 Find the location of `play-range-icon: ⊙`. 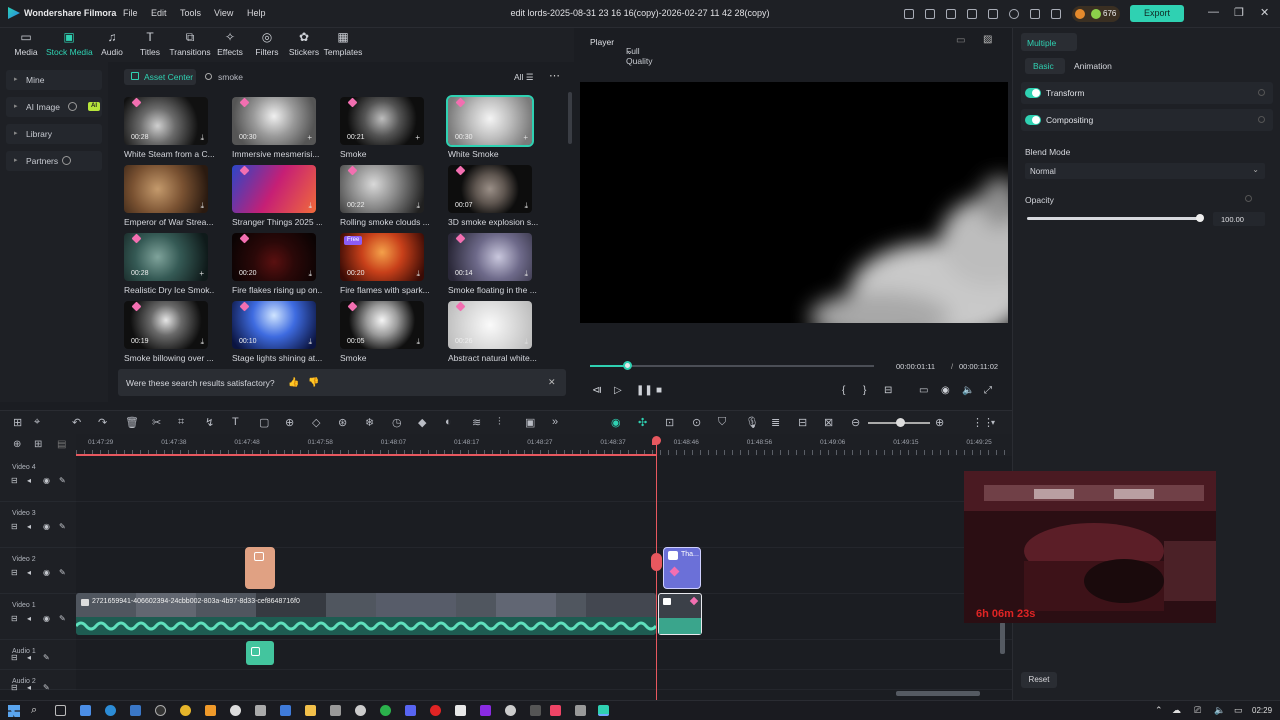

play-range-icon: ⊙ is located at coordinates (696, 422).